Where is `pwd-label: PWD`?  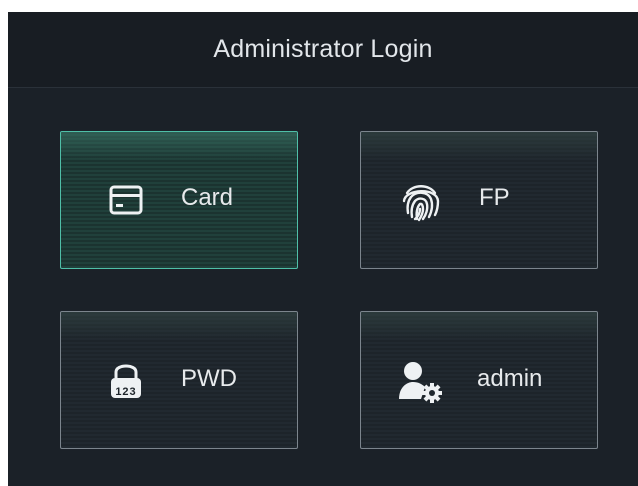 pwd-label: PWD is located at coordinates (209, 378).